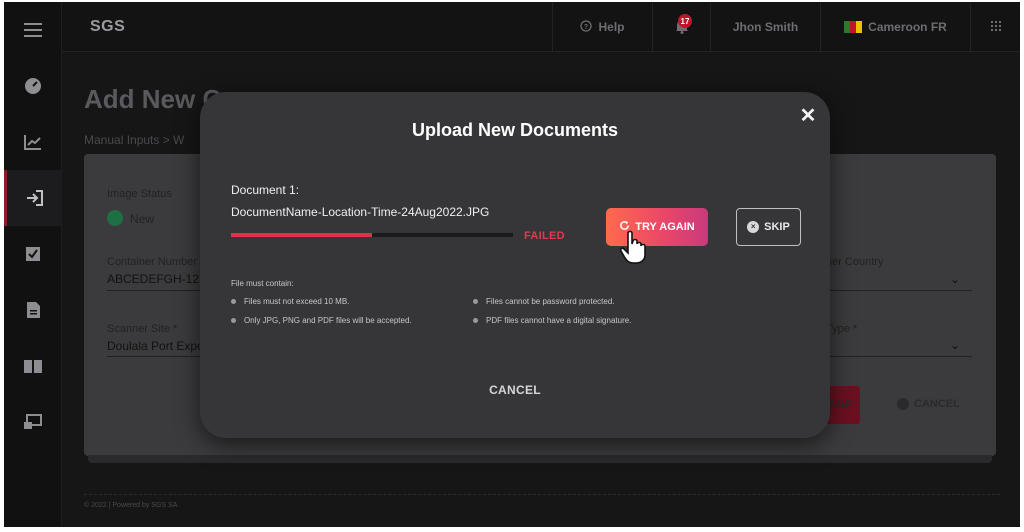 This screenshot has width=1024, height=532. What do you see at coordinates (903, 404) in the screenshot?
I see `cancel-circle-icon` at bounding box center [903, 404].